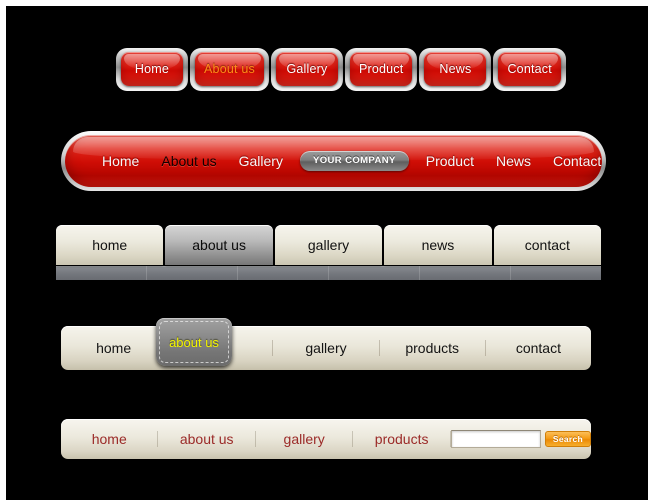 This screenshot has width=648, height=500. Describe the element at coordinates (188, 161) in the screenshot. I see `nav-link-about-us: About us` at that location.